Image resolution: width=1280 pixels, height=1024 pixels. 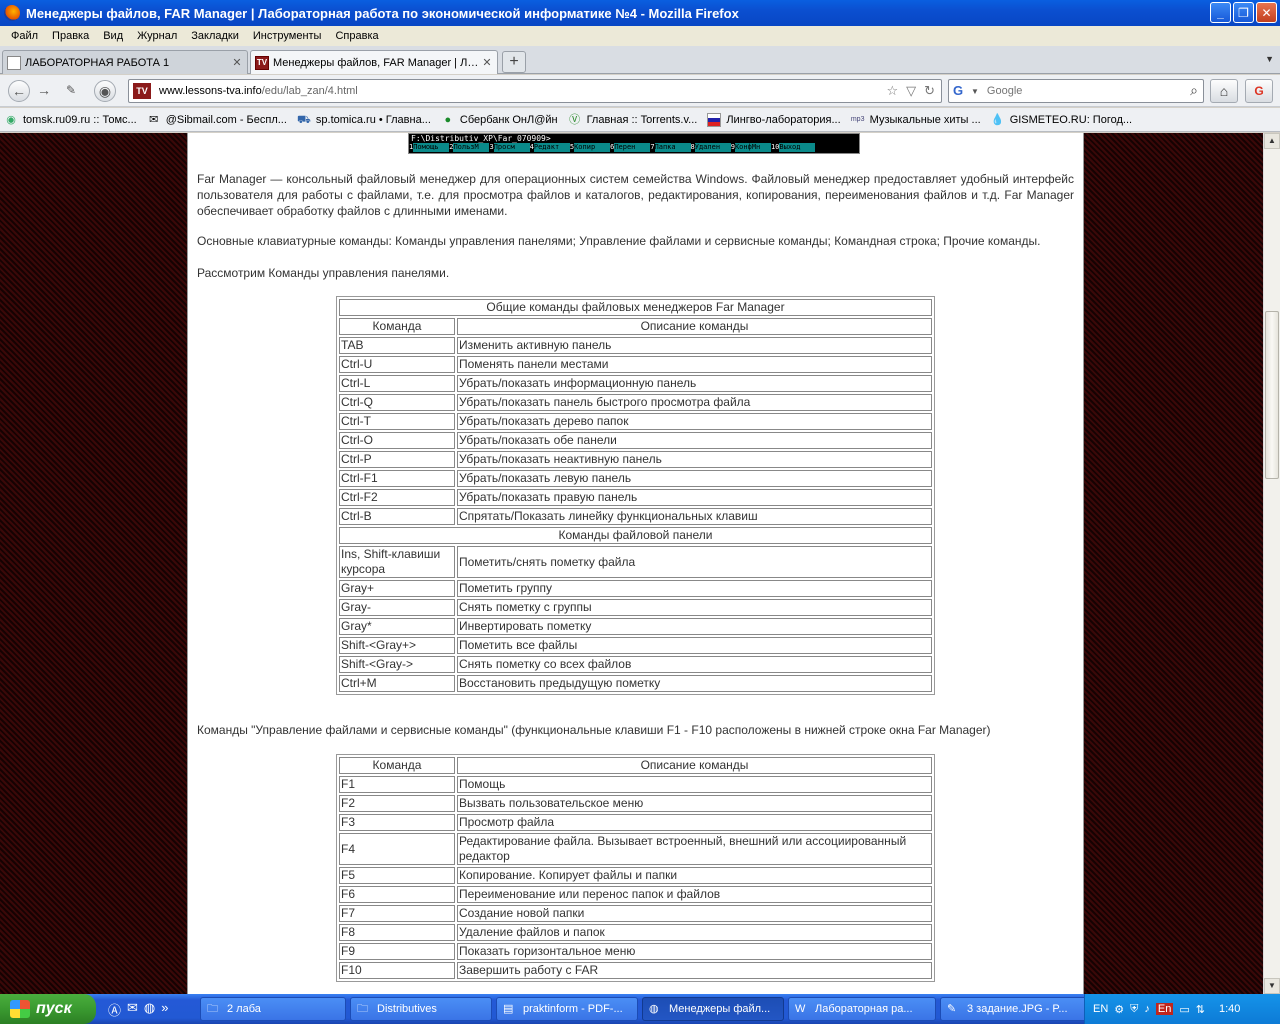 I want to click on taskbar-task: 🗀 2 лаба, so click(x=273, y=1009).